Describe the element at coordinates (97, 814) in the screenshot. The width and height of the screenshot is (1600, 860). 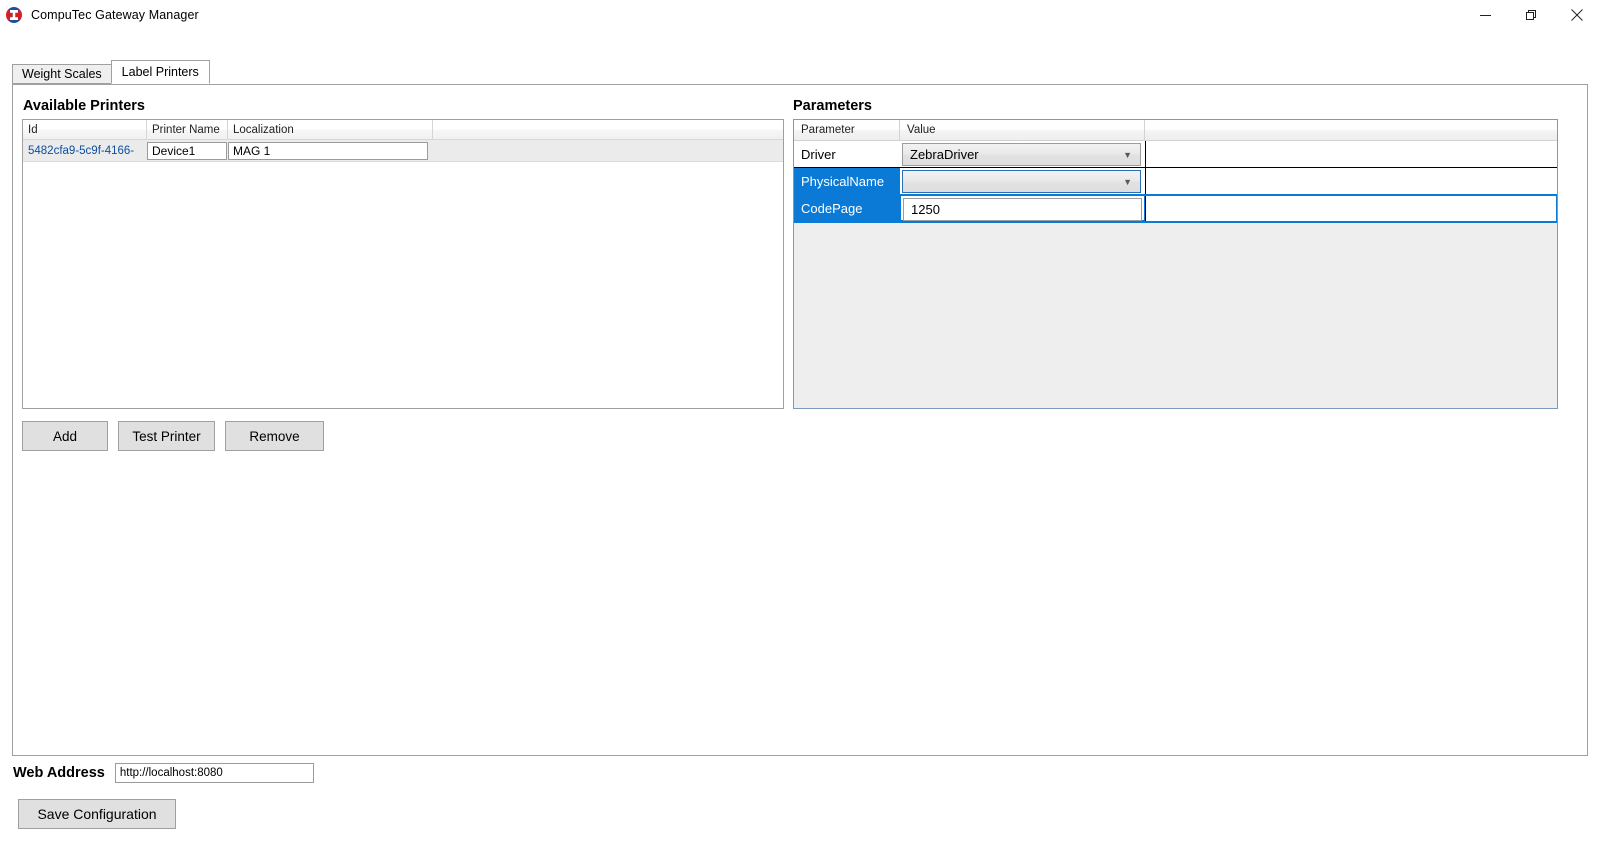
I see `save-configuration-button: Save Configuration` at that location.